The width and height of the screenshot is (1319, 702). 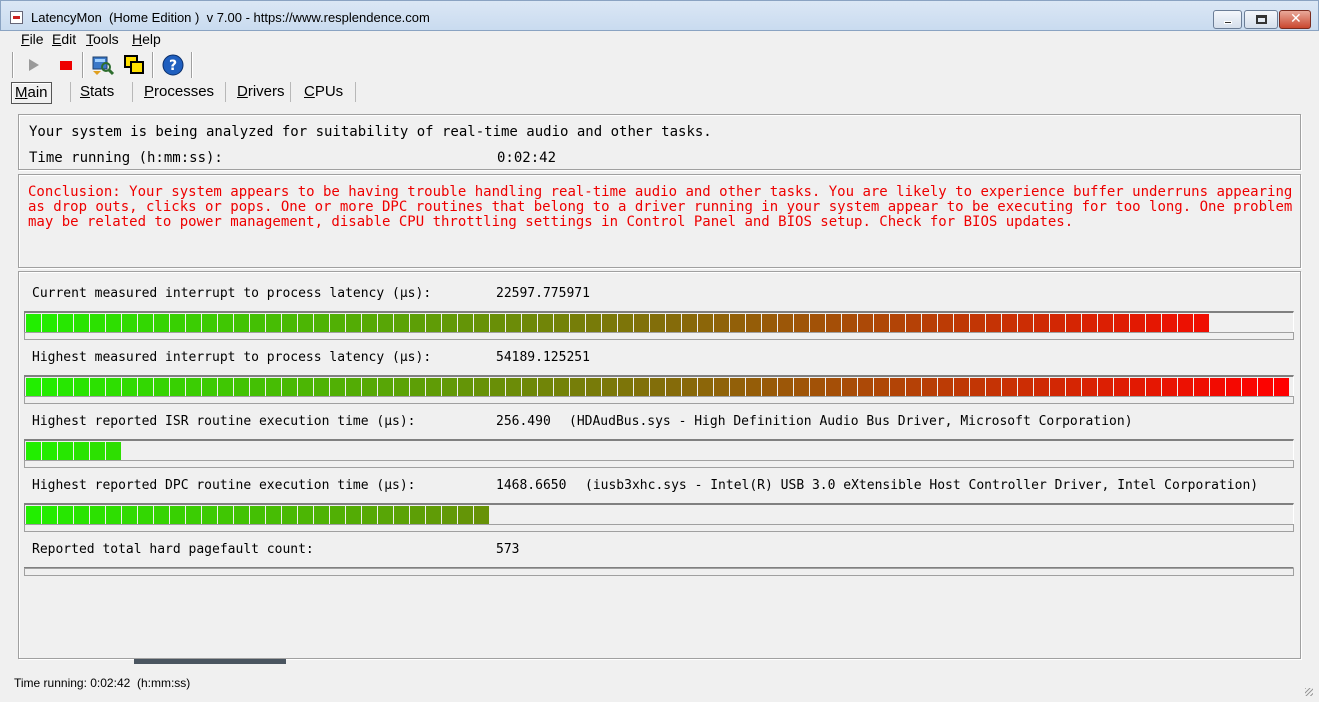 I want to click on menu-tools: Tools, so click(x=102, y=39).